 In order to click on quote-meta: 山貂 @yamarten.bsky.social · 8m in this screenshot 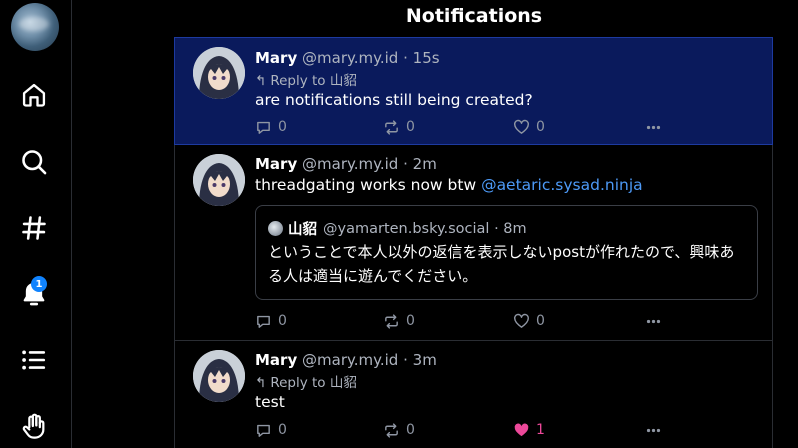, I will do `click(397, 228)`.